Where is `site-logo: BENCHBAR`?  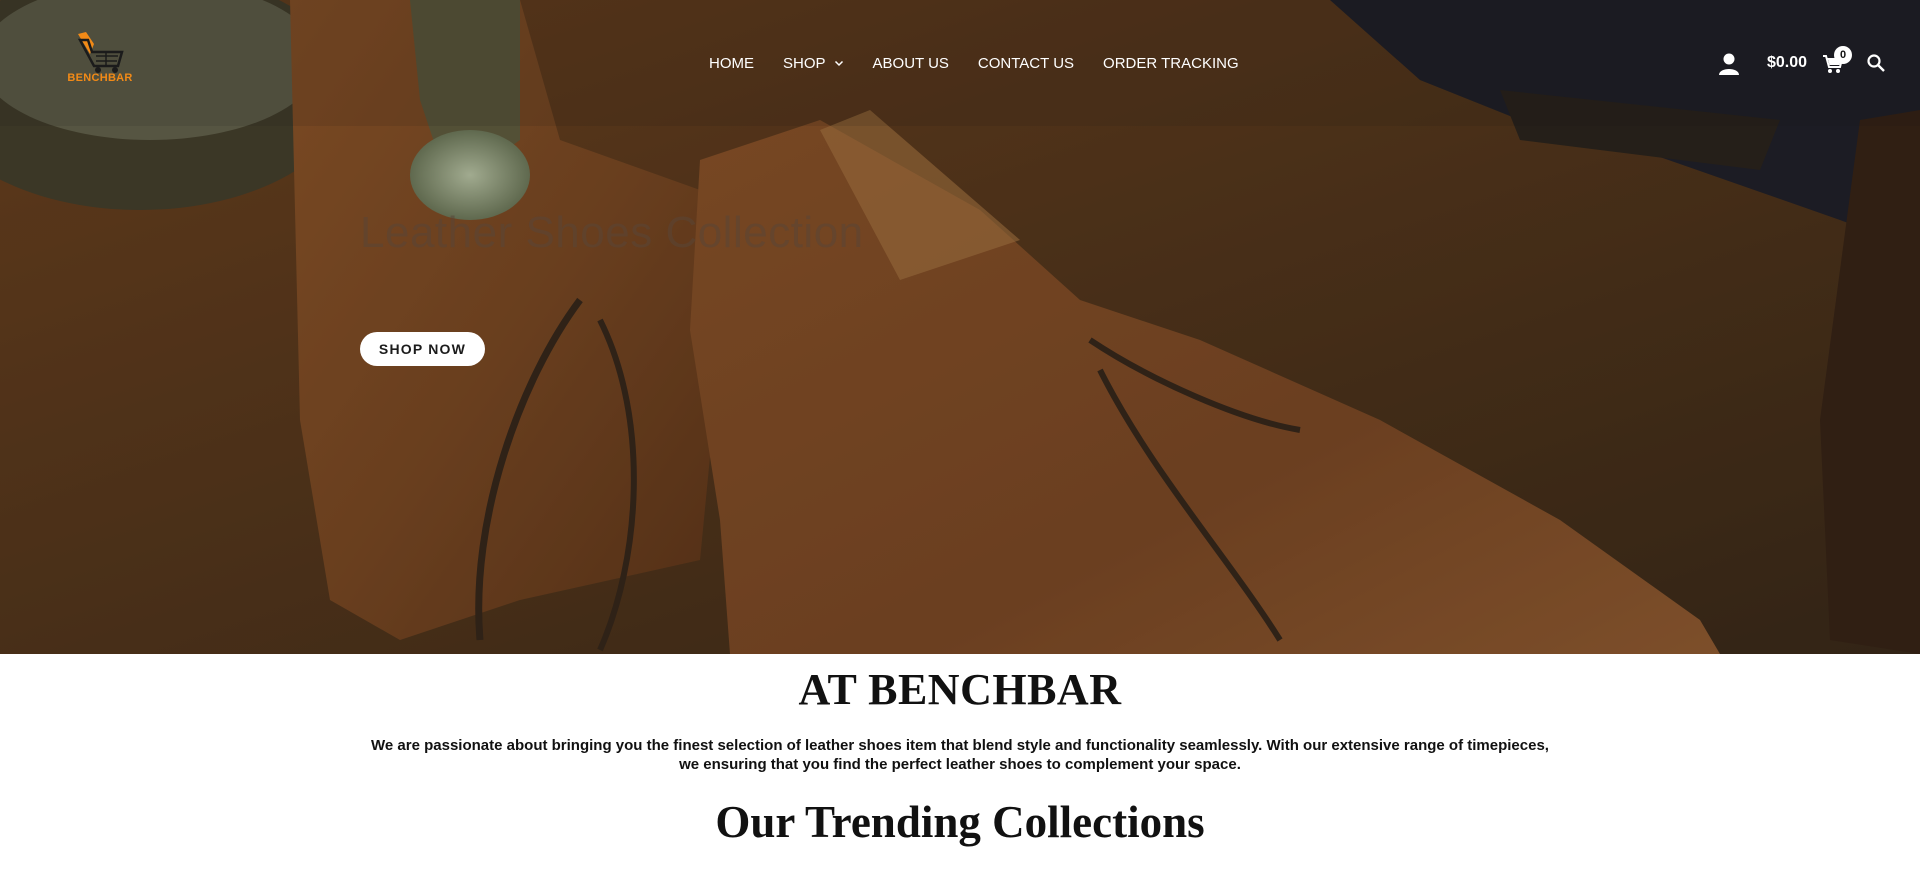 site-logo: BENCHBAR is located at coordinates (100, 60).